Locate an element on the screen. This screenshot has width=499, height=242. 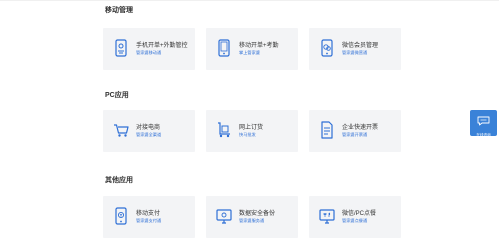
card-subtitle: 管家婆移动通 is located at coordinates (149, 52).